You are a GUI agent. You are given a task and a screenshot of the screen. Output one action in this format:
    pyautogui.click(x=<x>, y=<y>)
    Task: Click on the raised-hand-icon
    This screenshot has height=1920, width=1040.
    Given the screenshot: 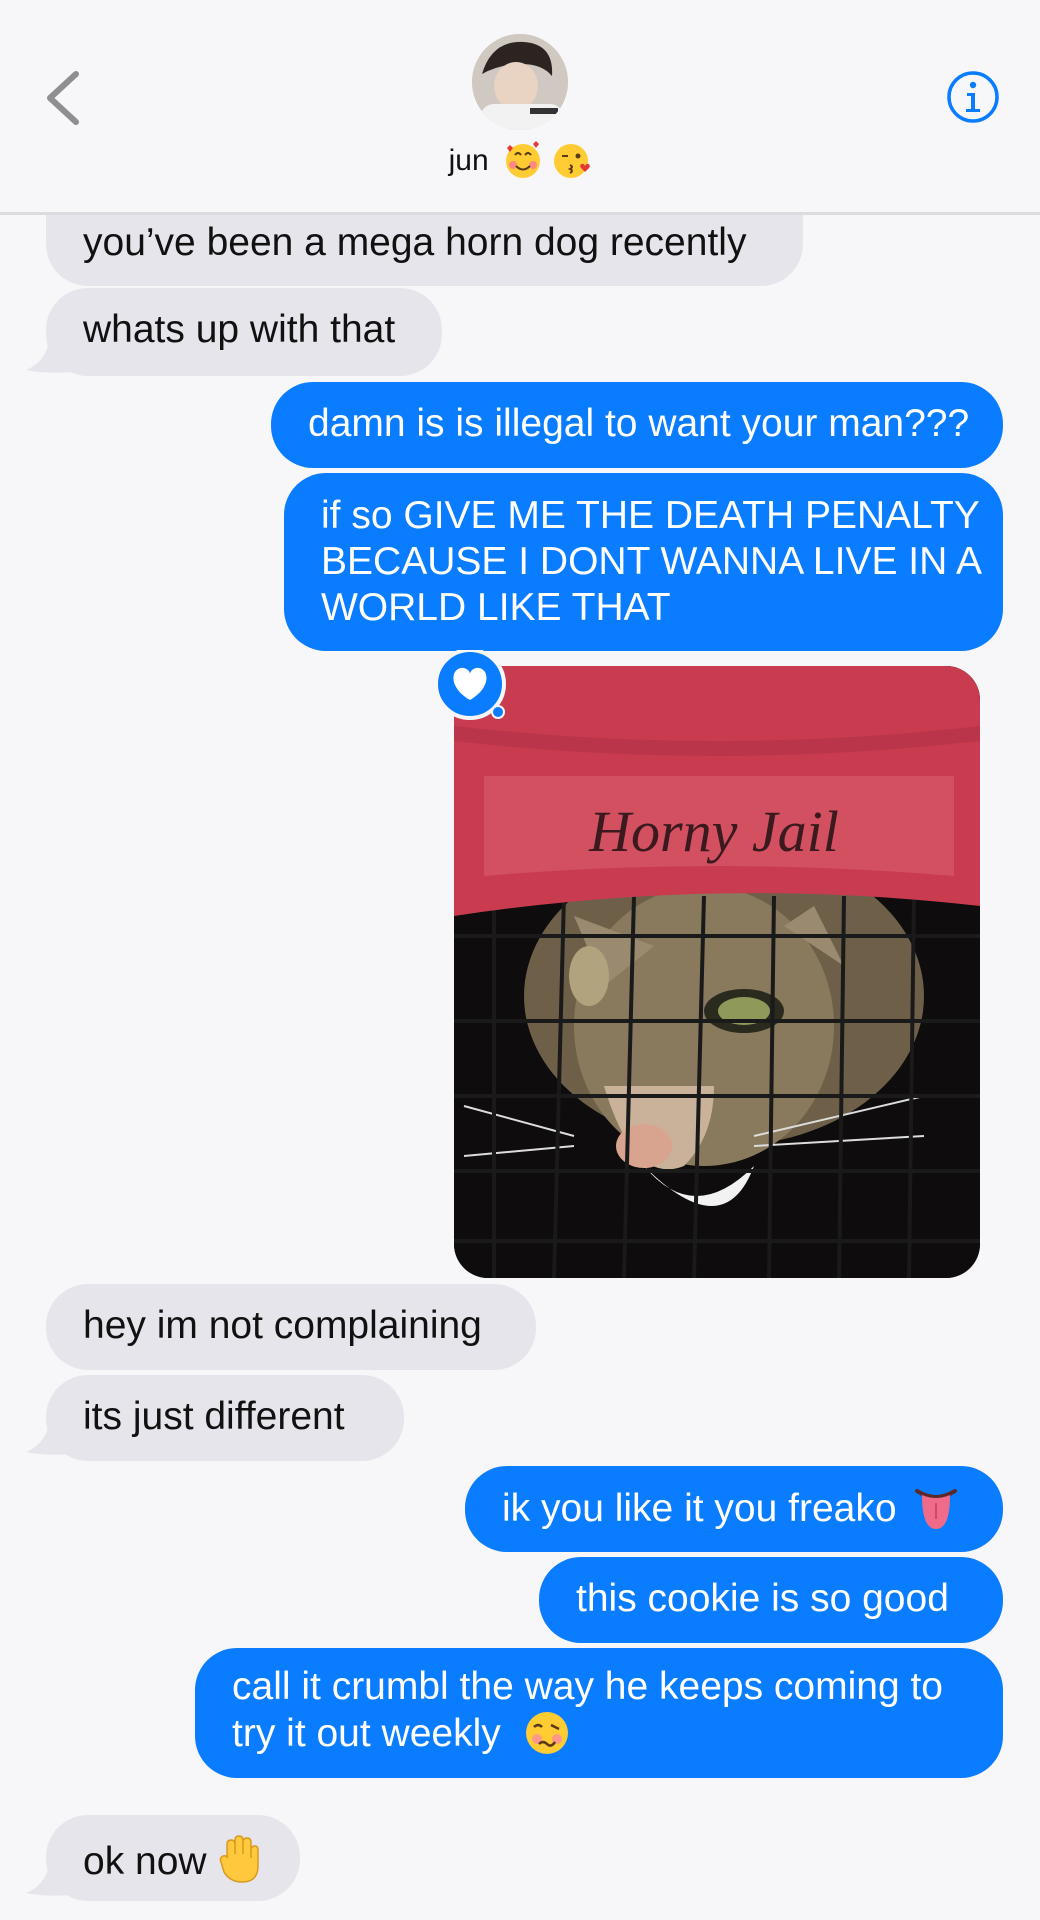 What is the action you would take?
    pyautogui.click(x=240, y=1859)
    